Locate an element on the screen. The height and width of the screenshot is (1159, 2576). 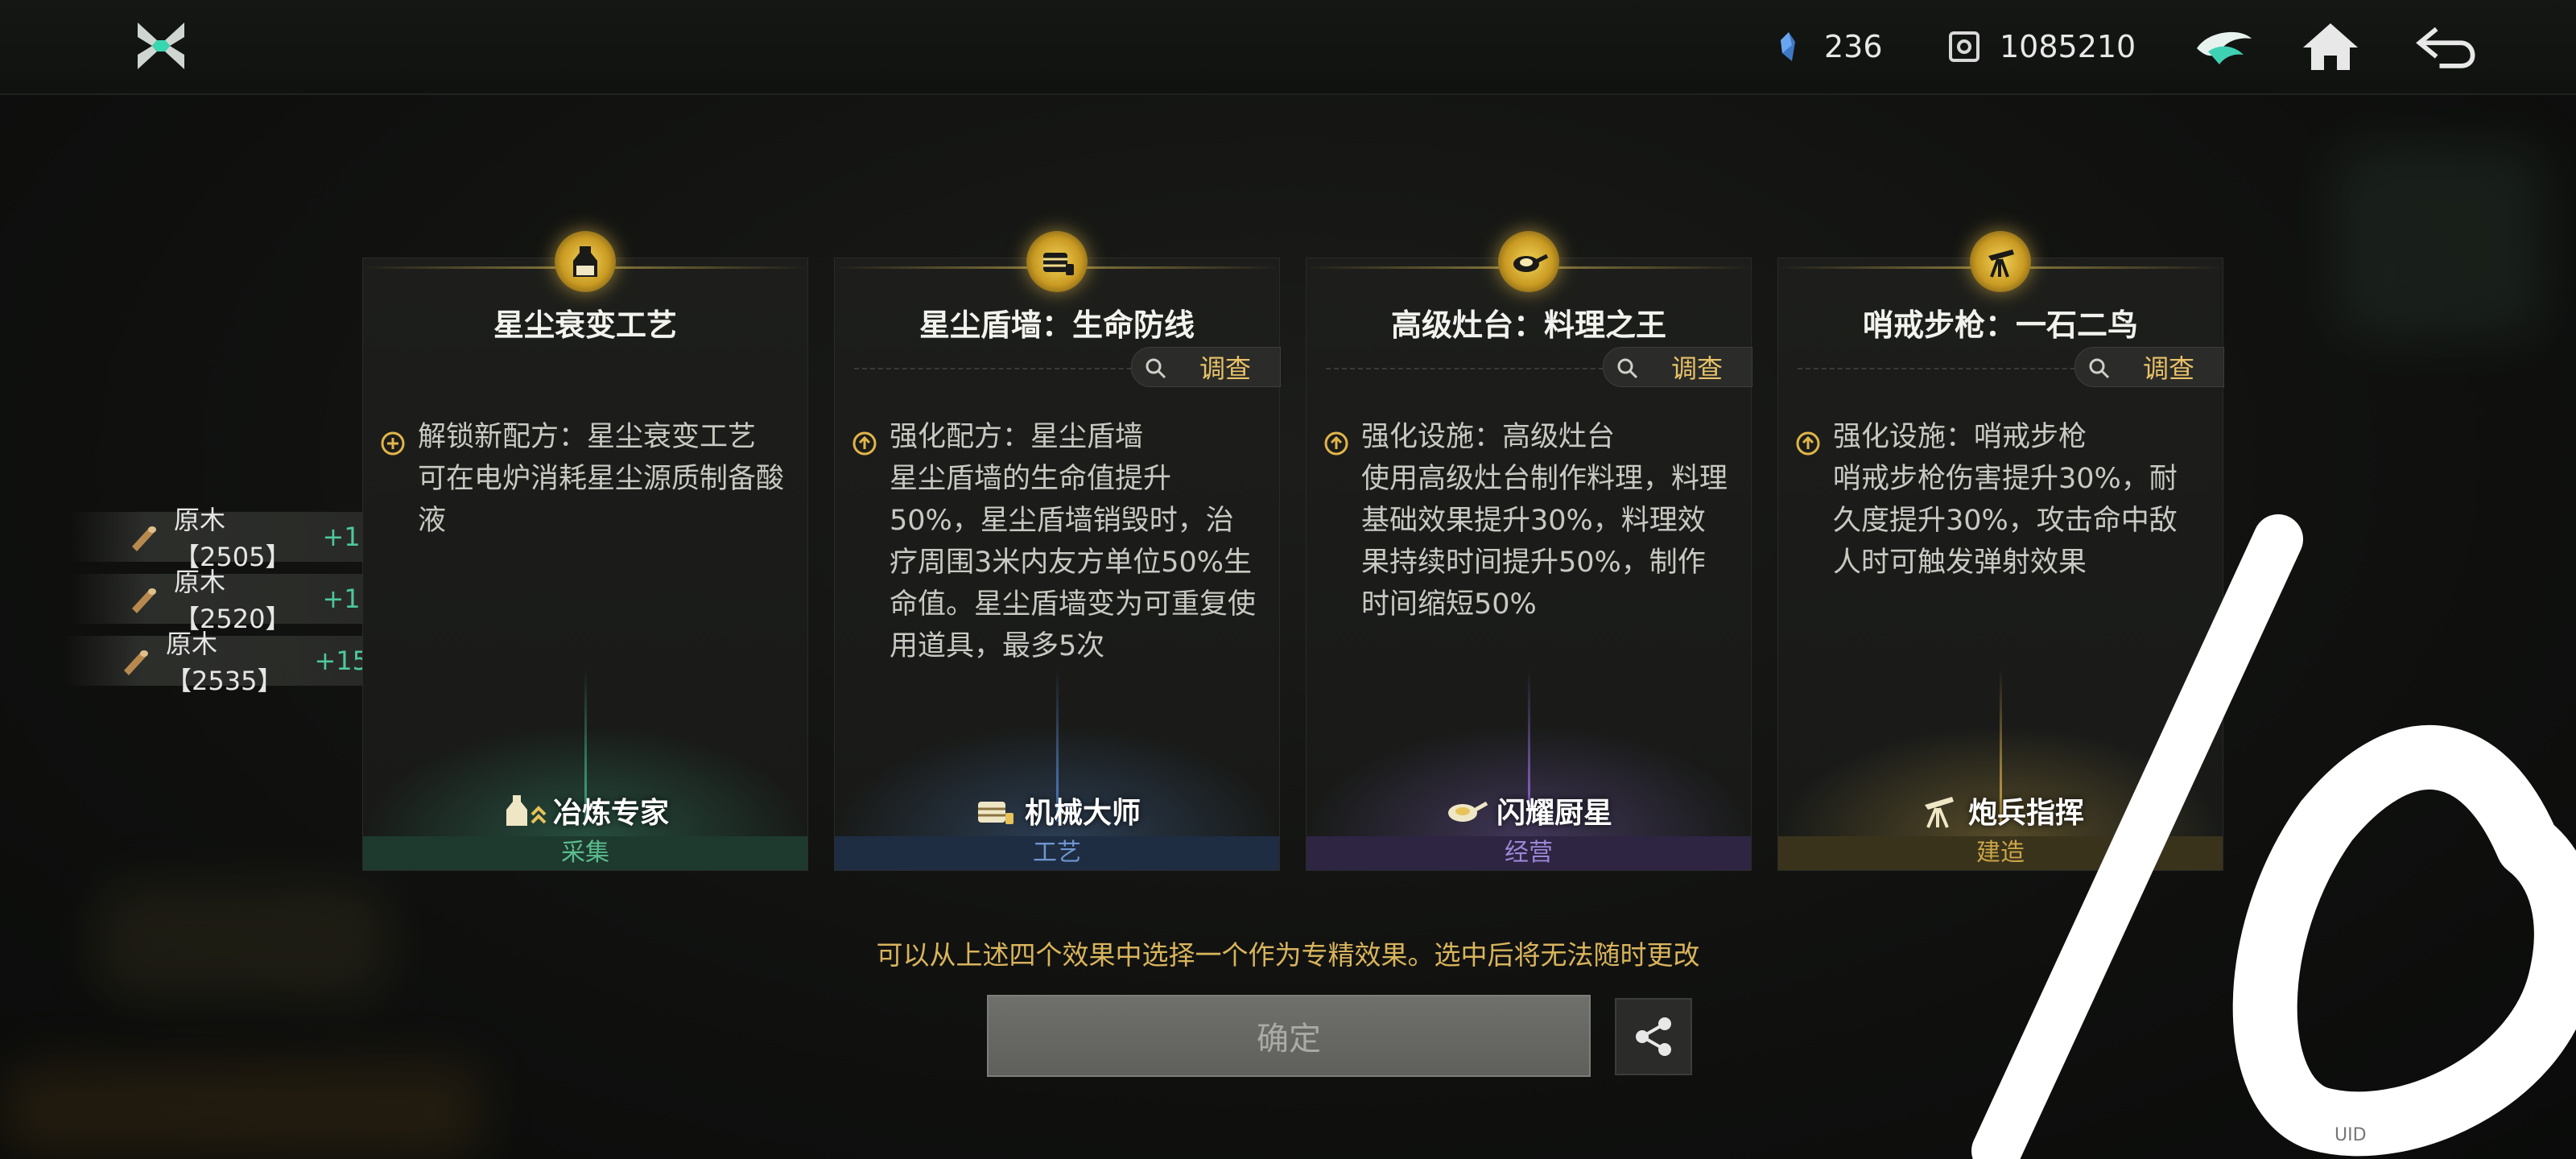
share-icon is located at coordinates (1653, 1036).